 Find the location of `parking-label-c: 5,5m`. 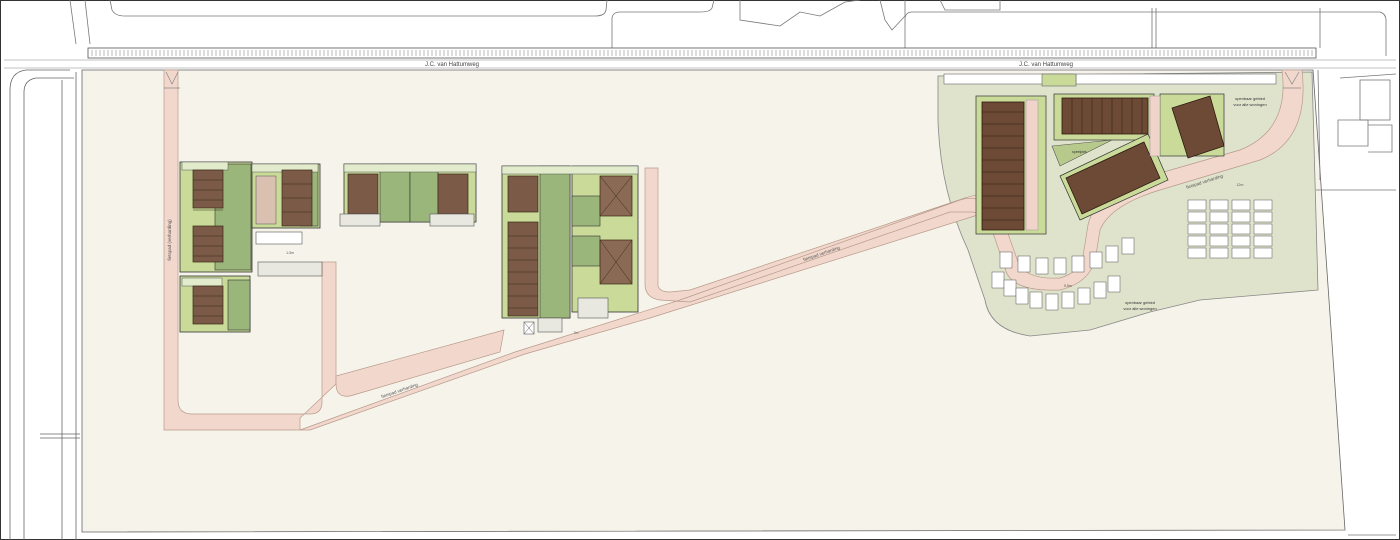

parking-label-c: 5,5m is located at coordinates (1068, 286).